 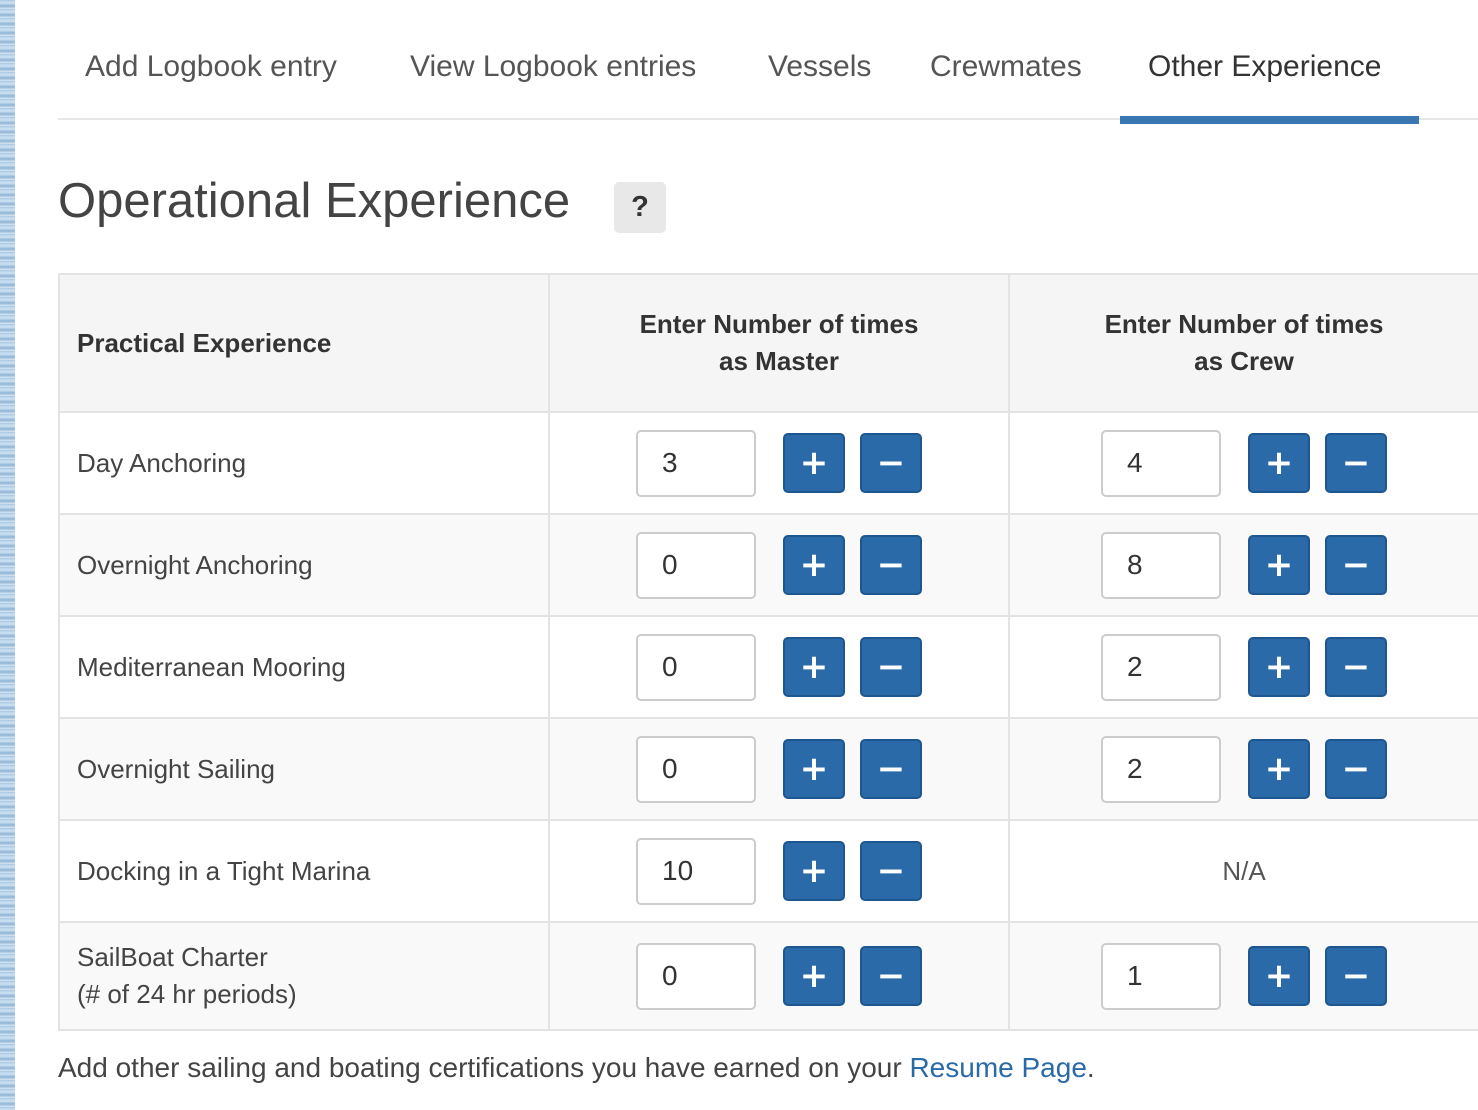 I want to click on header-crew-line2: as Crew, so click(x=1244, y=361).